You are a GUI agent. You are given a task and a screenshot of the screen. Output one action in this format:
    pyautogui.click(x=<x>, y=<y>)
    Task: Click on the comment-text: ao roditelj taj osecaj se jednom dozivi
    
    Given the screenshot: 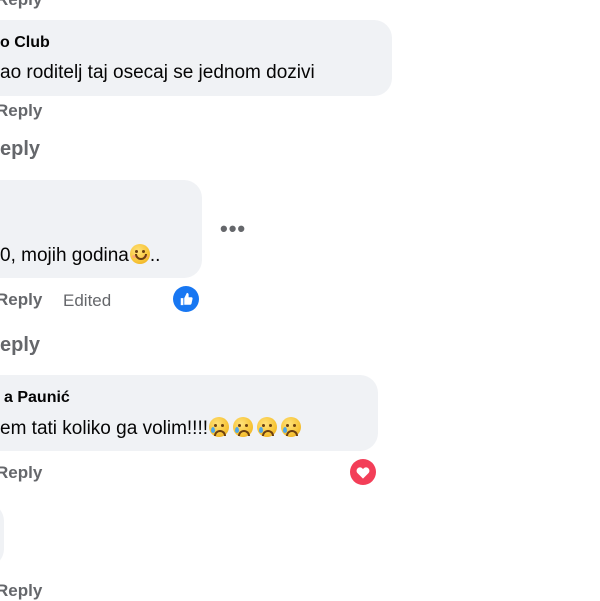 What is the action you would take?
    pyautogui.click(x=157, y=72)
    